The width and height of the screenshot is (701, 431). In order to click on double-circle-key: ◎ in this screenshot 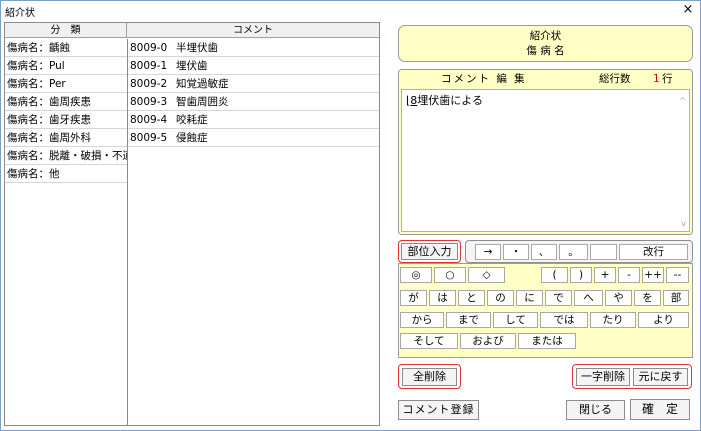, I will do `click(416, 275)`.